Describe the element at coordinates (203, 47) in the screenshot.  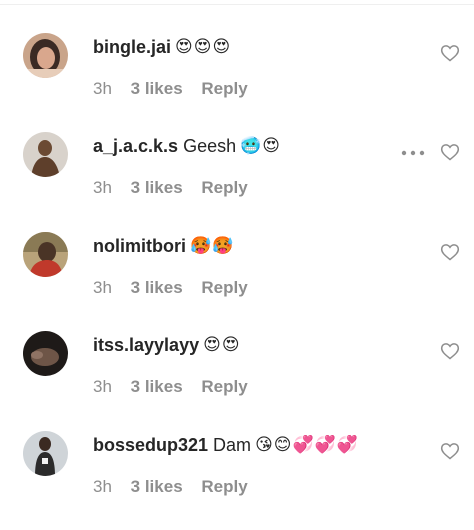
I see `comment-emoji: 😍😍😍` at that location.